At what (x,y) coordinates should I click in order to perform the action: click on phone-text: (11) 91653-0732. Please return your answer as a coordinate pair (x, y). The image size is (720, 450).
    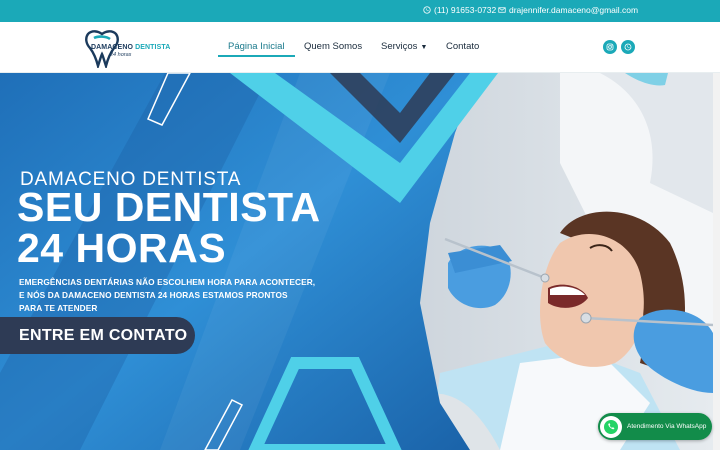
    Looking at the image, I should click on (465, 10).